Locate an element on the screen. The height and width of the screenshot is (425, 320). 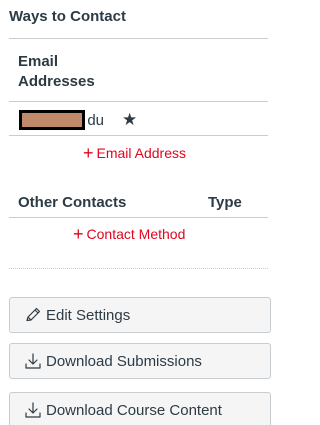
download-submissions-button: Download Submissions is located at coordinates (140, 361).